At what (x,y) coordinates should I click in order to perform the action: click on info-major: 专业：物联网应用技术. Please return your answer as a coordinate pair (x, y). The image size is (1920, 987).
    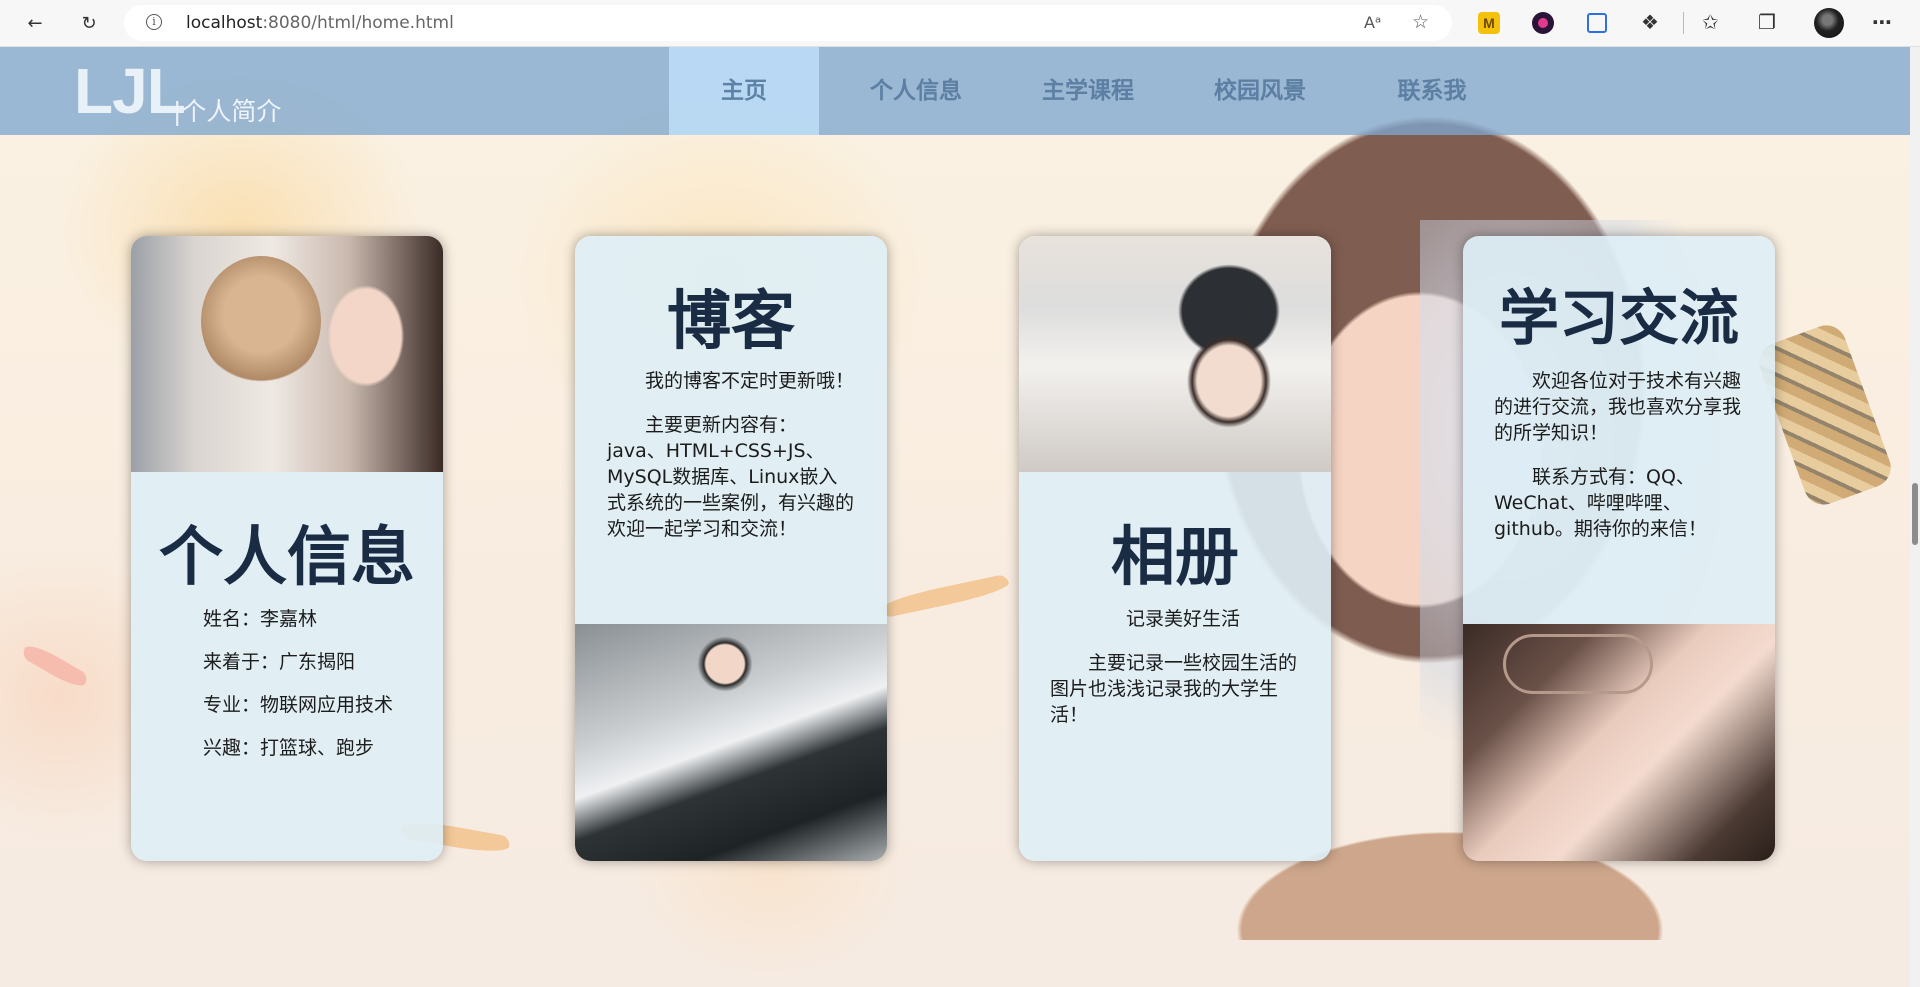
    Looking at the image, I should click on (298, 705).